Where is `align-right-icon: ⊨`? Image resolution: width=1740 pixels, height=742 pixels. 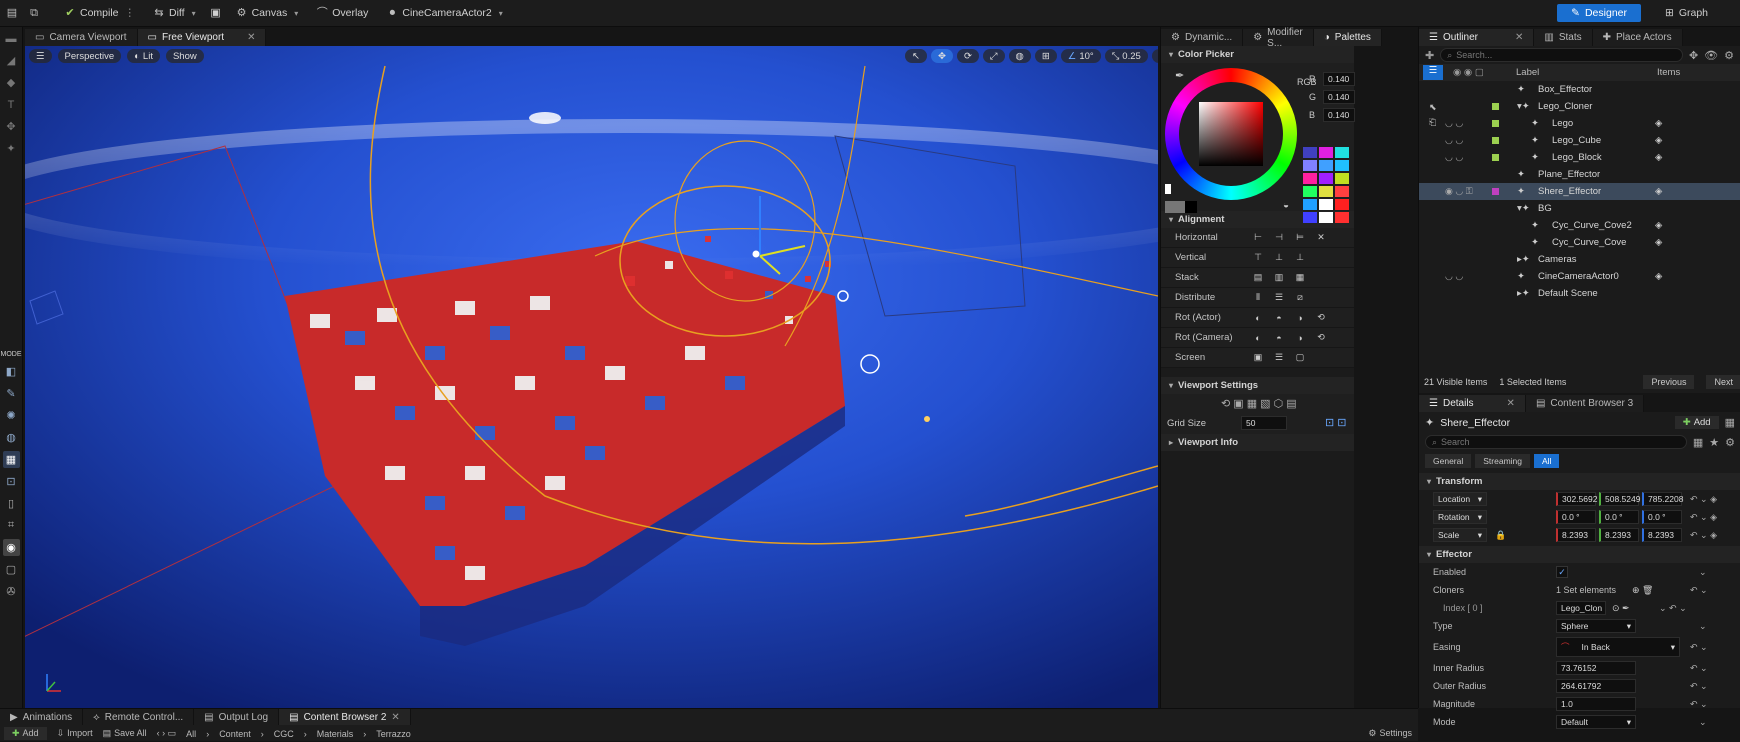
align-right-icon: ⊨ is located at coordinates (1300, 238).